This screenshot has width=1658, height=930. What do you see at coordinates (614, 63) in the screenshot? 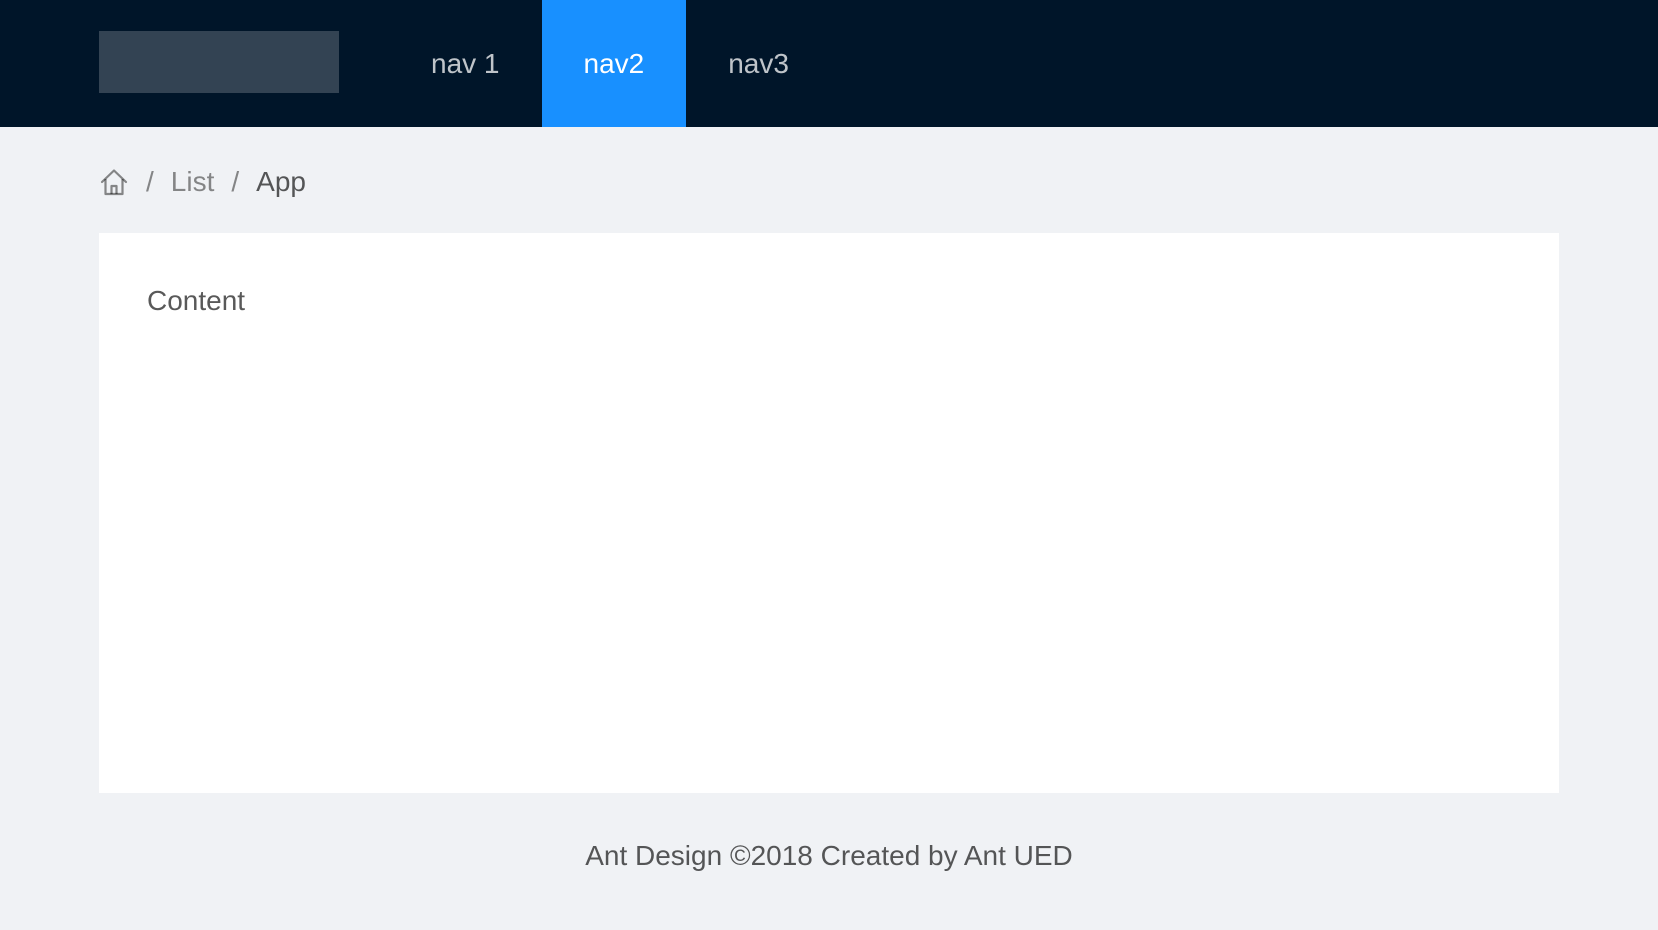
I see `nav-item-2: nav2` at bounding box center [614, 63].